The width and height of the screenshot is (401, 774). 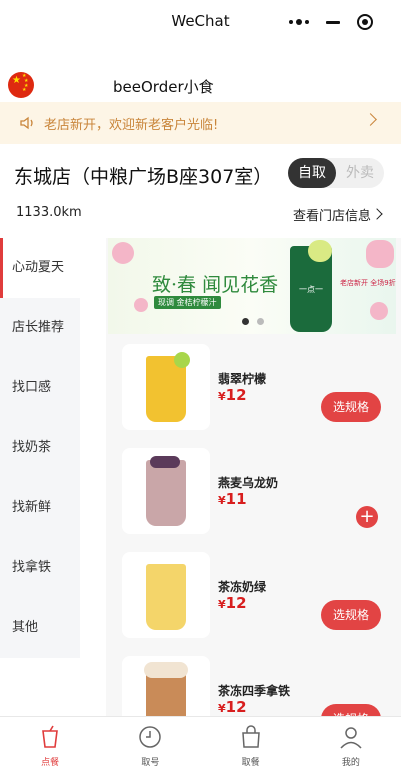 I want to click on store-name: 东城店（中粮广场B座307室）, so click(x=143, y=177).